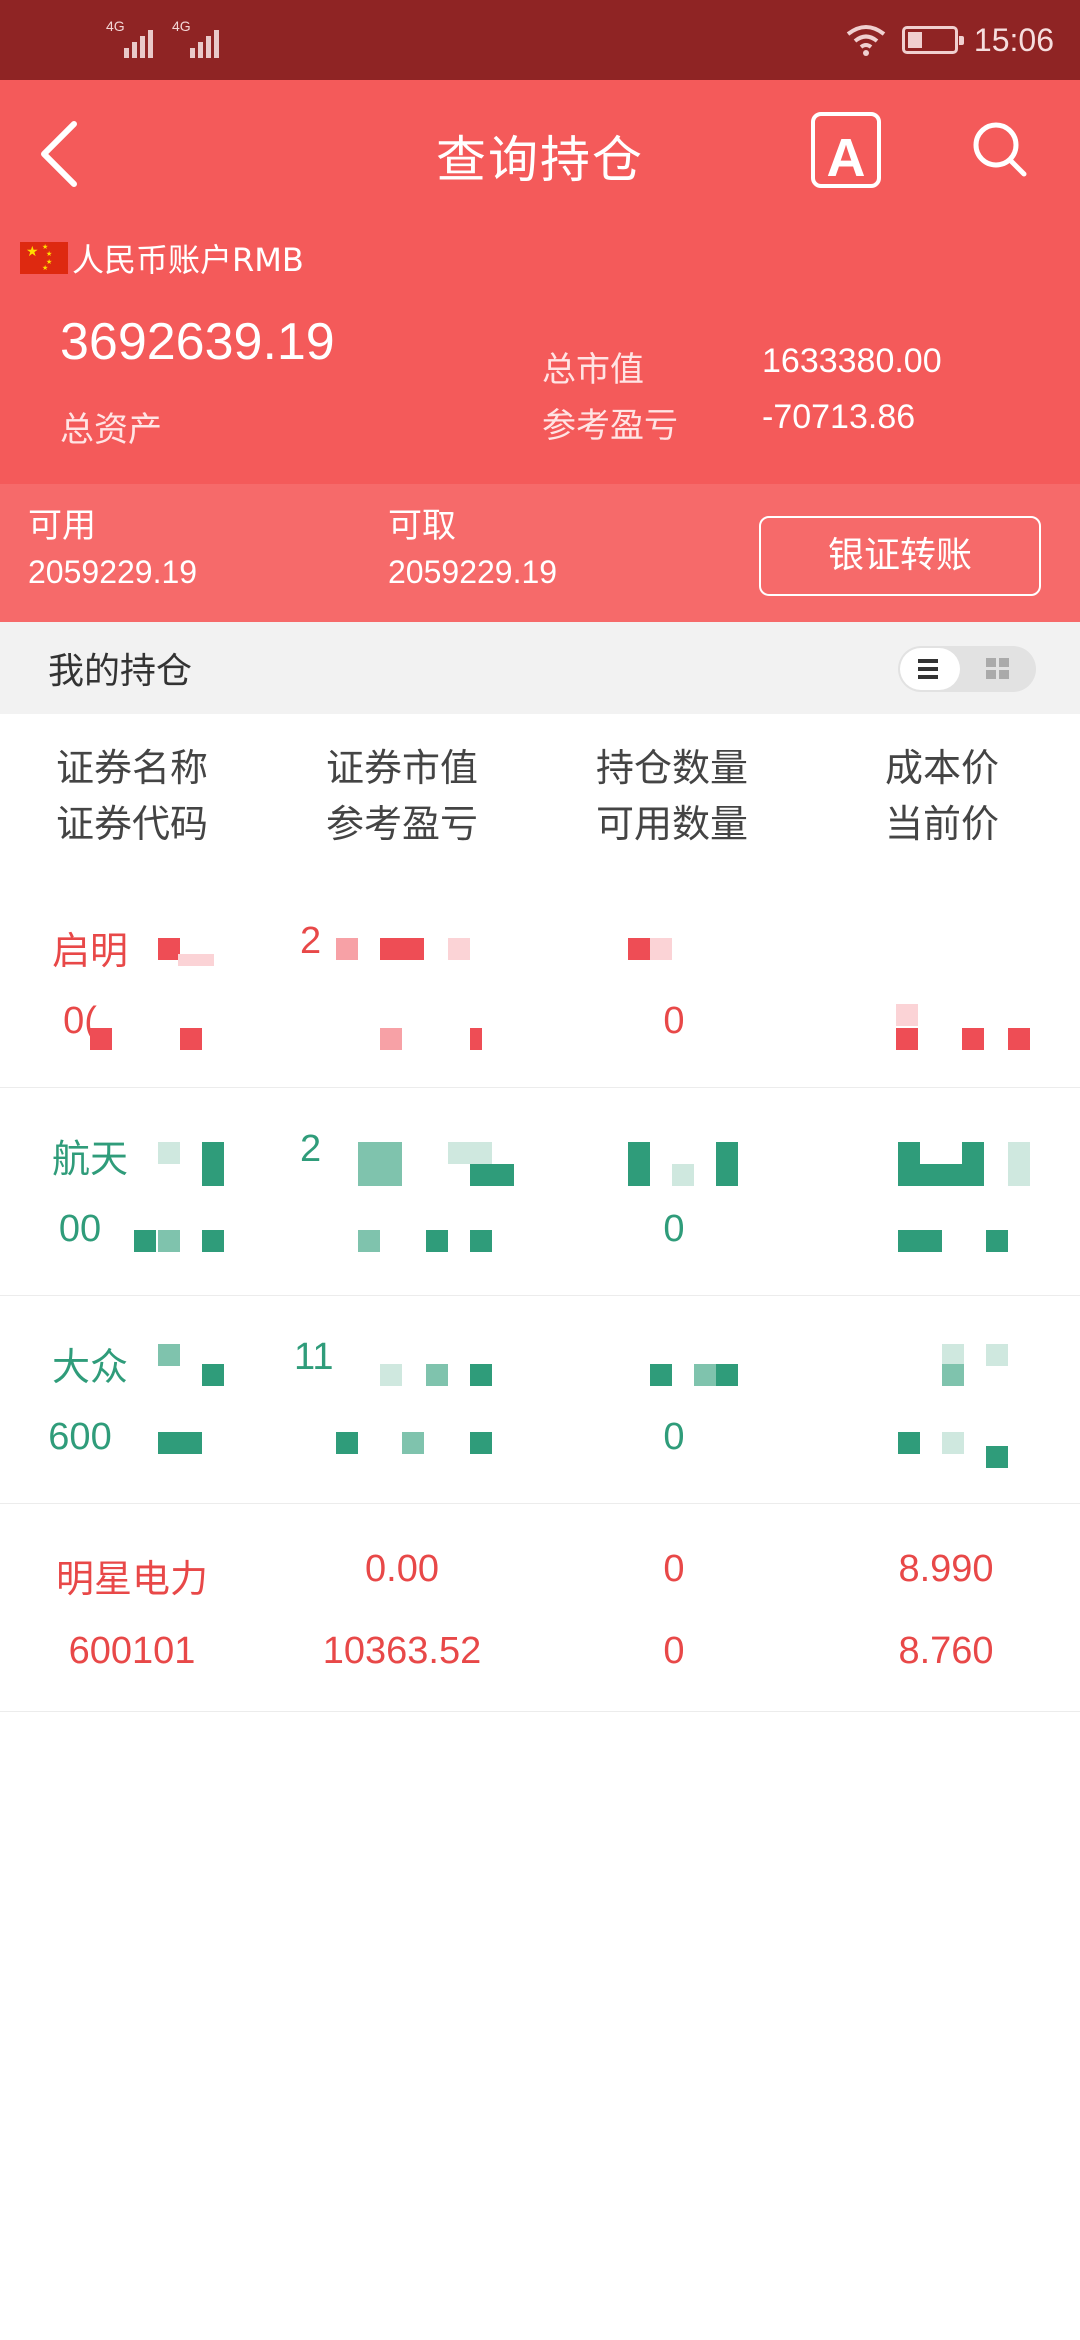  I want to click on pnl-label: 参考盈亏, so click(610, 426).